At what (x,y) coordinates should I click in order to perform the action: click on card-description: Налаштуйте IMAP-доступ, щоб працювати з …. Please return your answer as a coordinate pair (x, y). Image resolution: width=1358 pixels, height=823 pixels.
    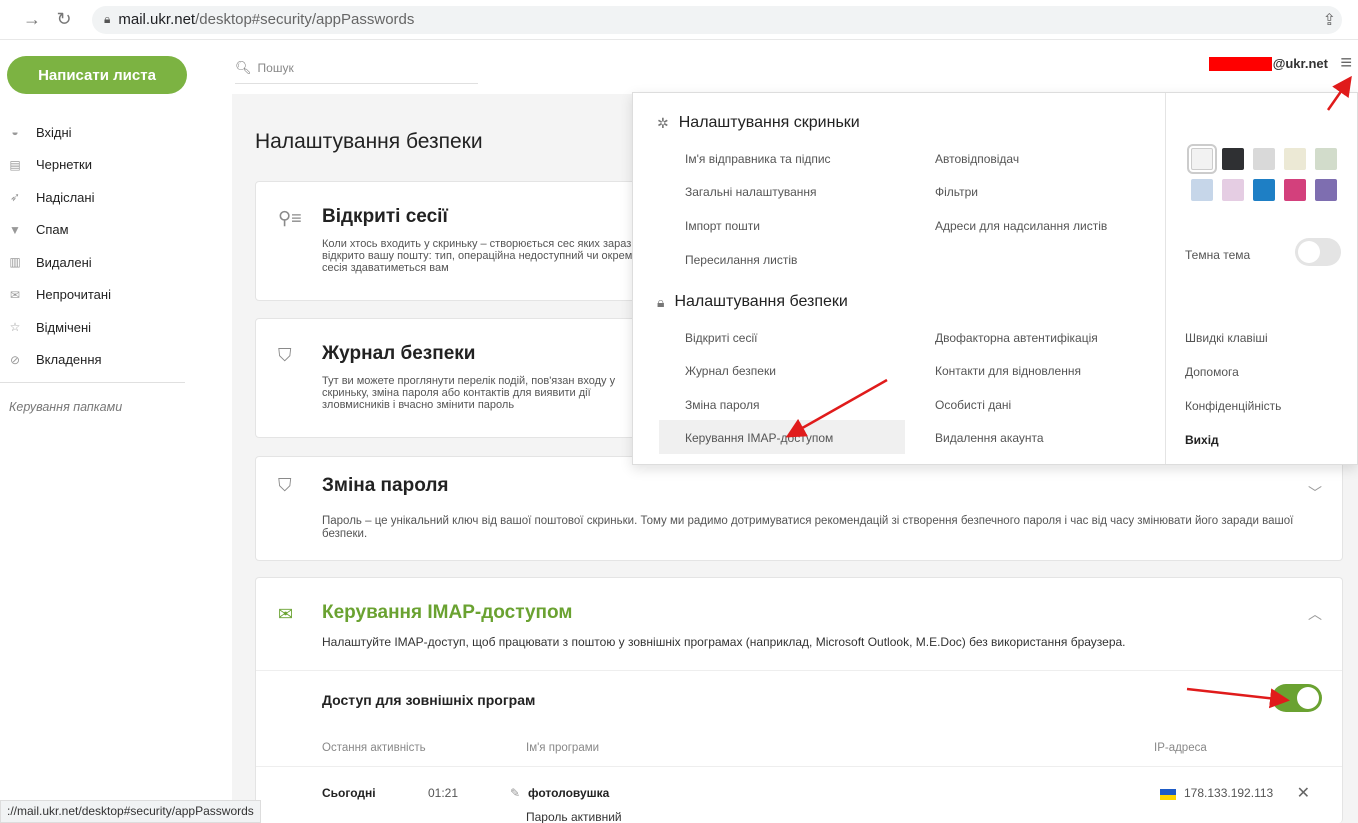
    Looking at the image, I should click on (724, 642).